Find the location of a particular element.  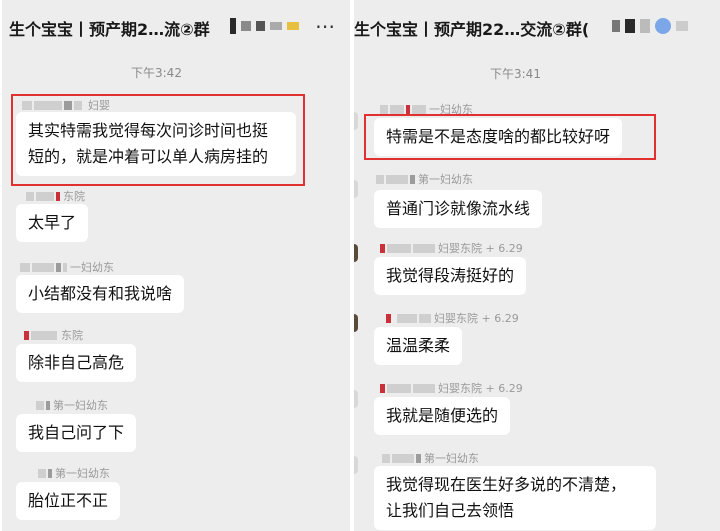

message-text: 小结都没有和我说啥 is located at coordinates (100, 293).